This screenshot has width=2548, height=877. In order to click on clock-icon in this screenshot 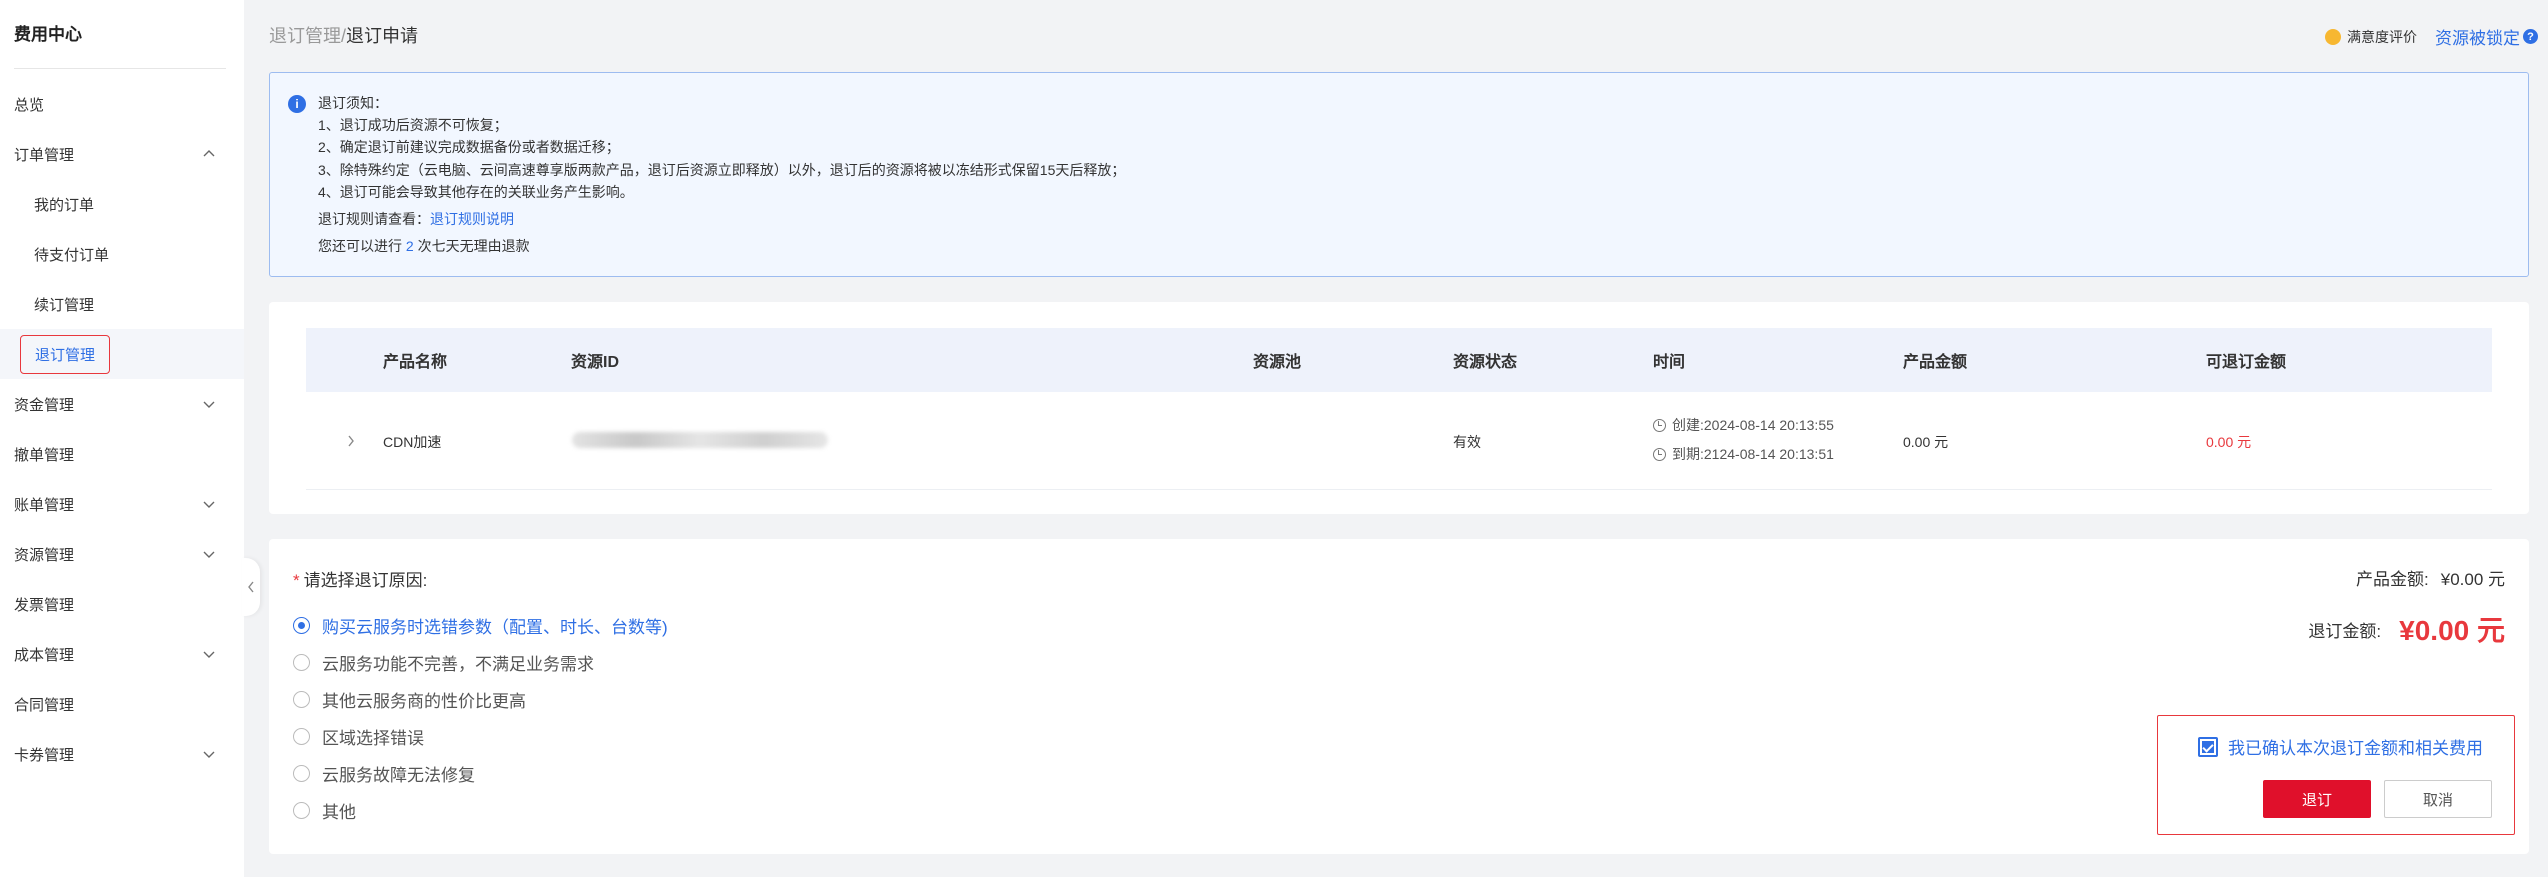, I will do `click(1659, 454)`.